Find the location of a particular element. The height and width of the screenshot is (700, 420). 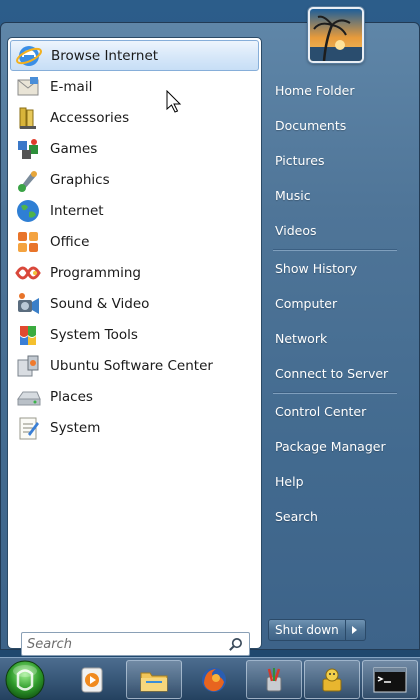

place-home-folder: Home Folder is located at coordinates (339, 90).